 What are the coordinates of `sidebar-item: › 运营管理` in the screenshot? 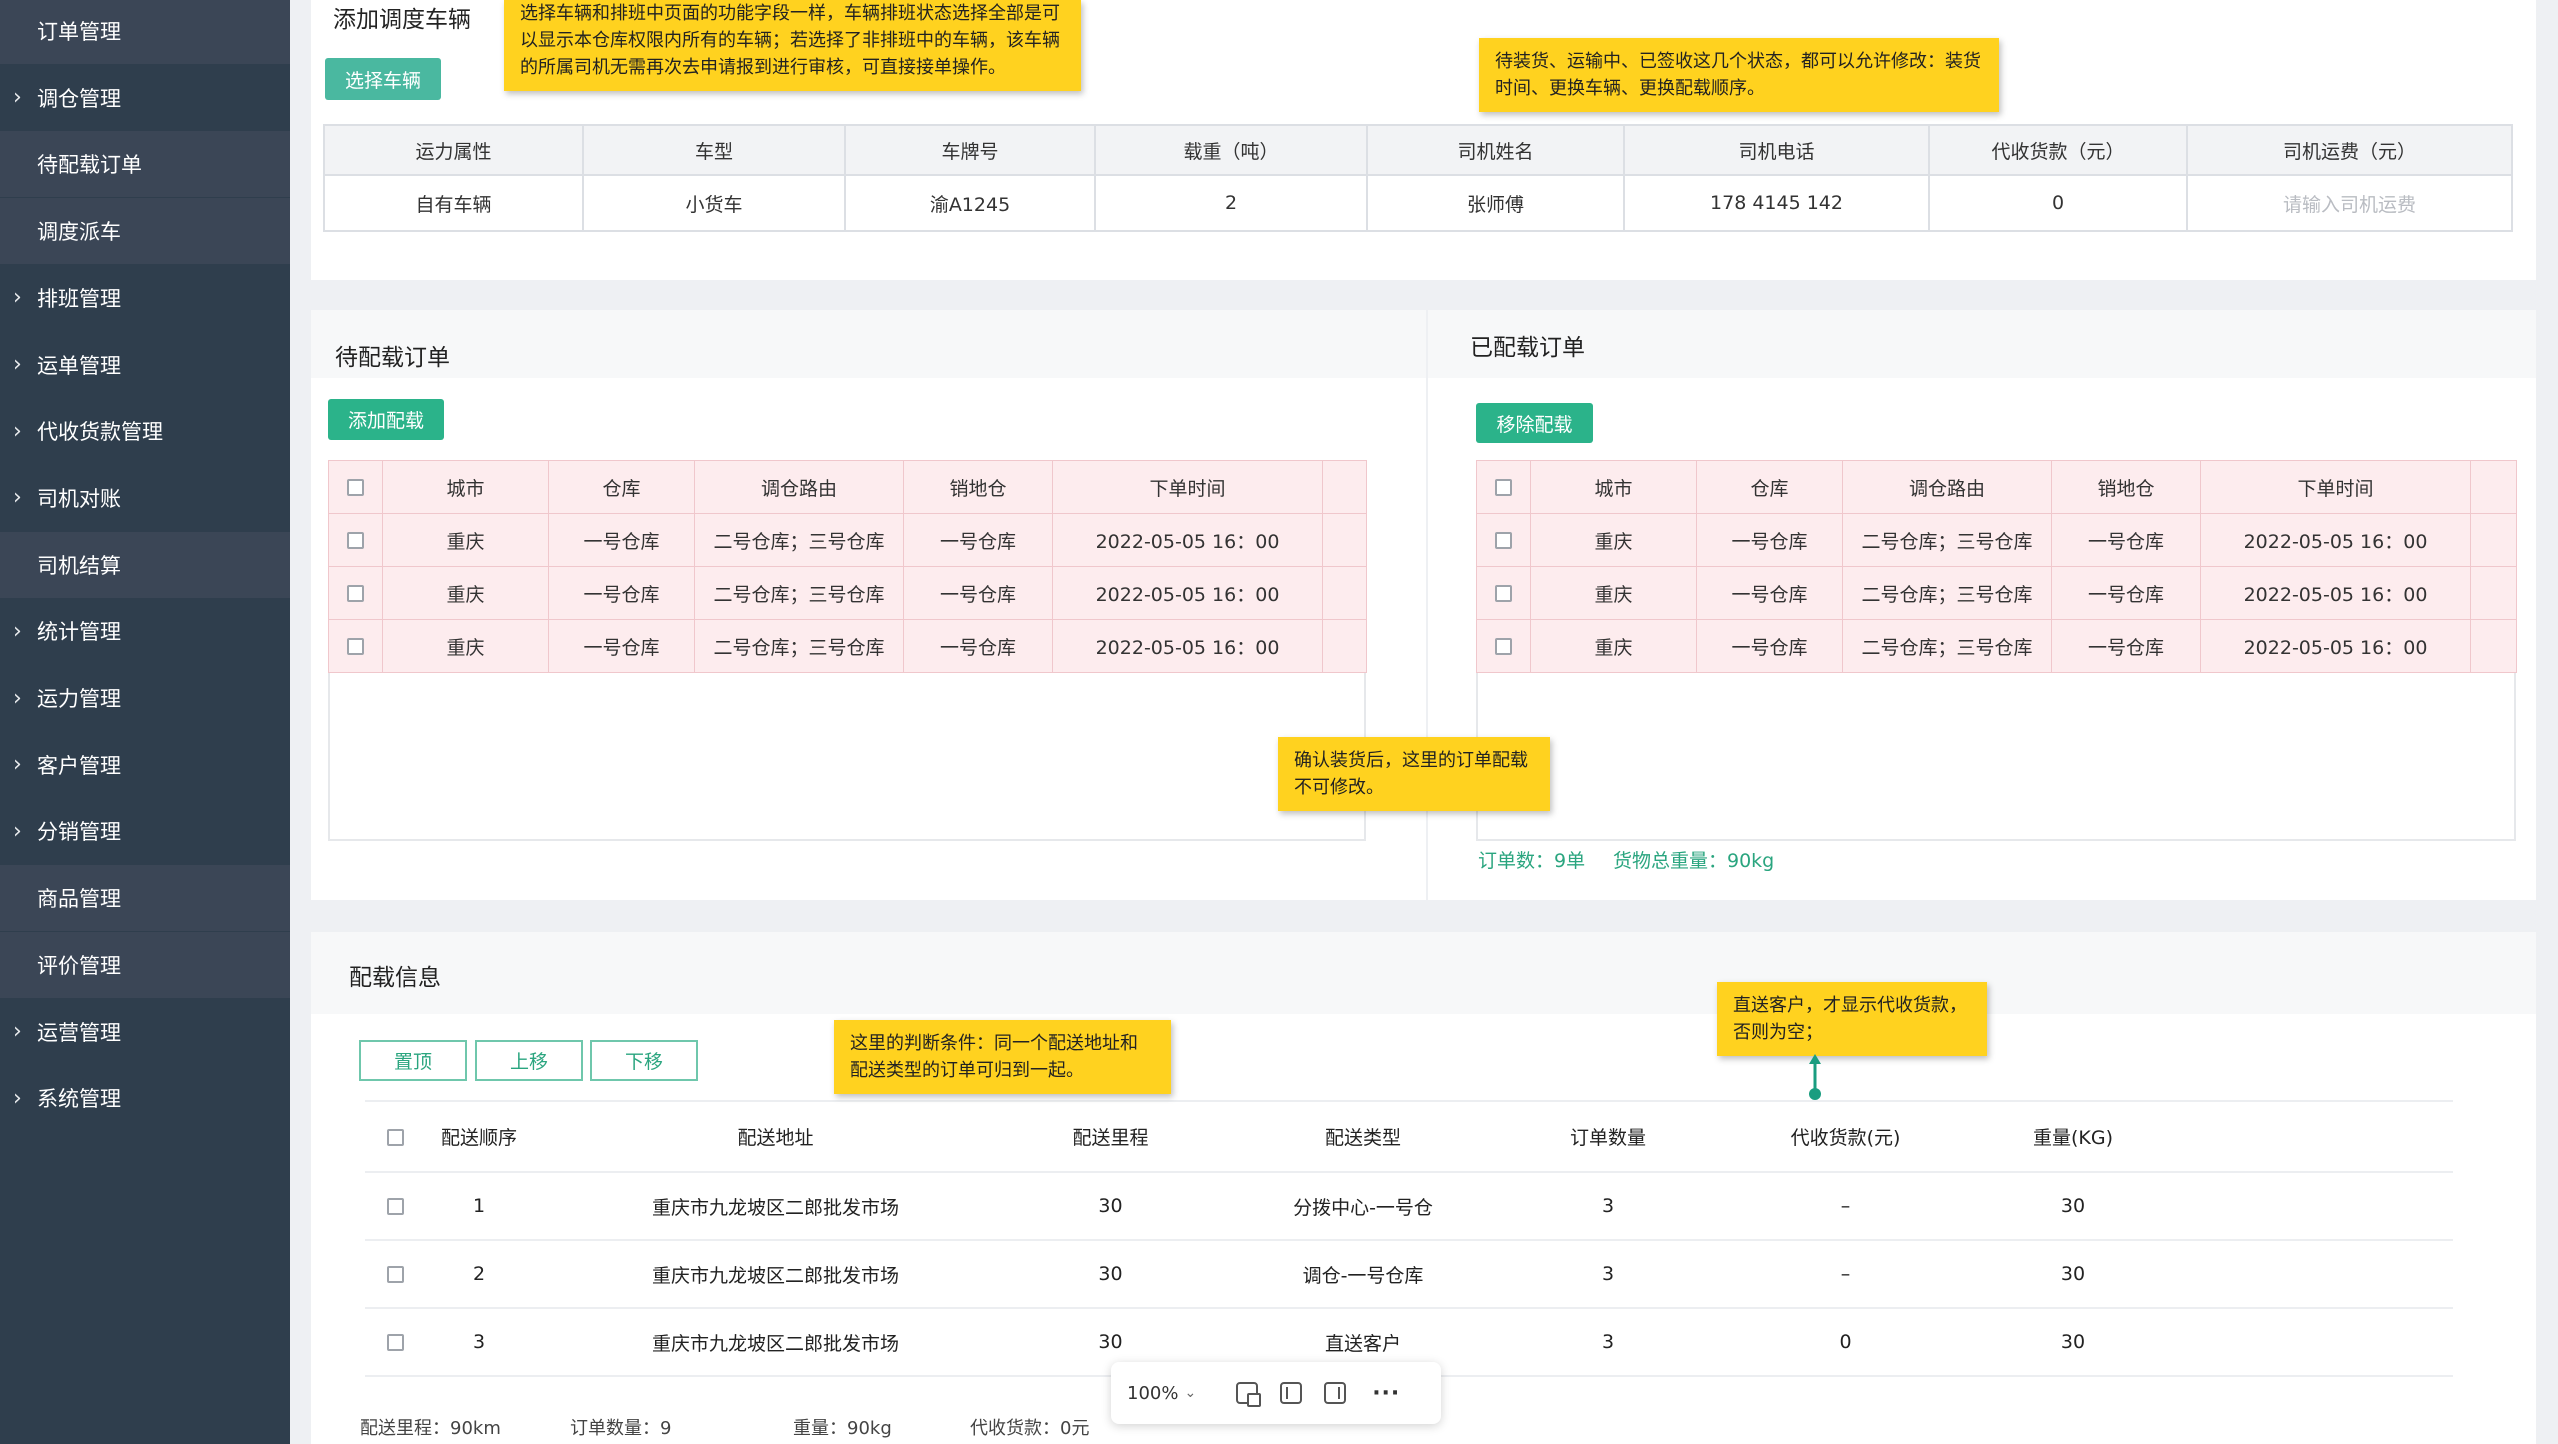 It's located at (145, 1032).